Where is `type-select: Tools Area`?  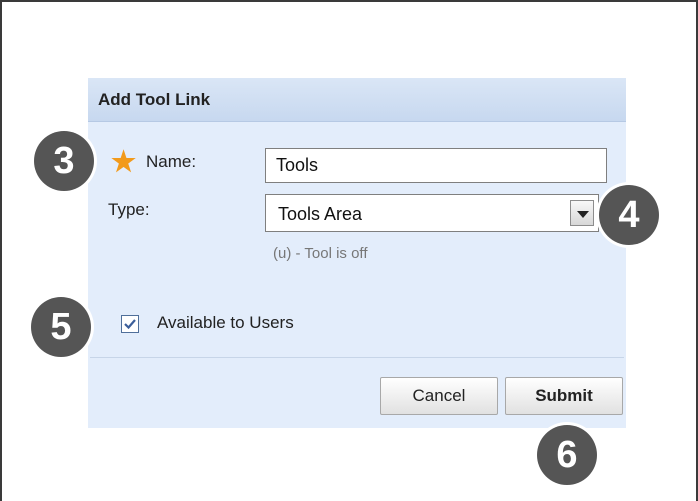 type-select: Tools Area is located at coordinates (432, 213).